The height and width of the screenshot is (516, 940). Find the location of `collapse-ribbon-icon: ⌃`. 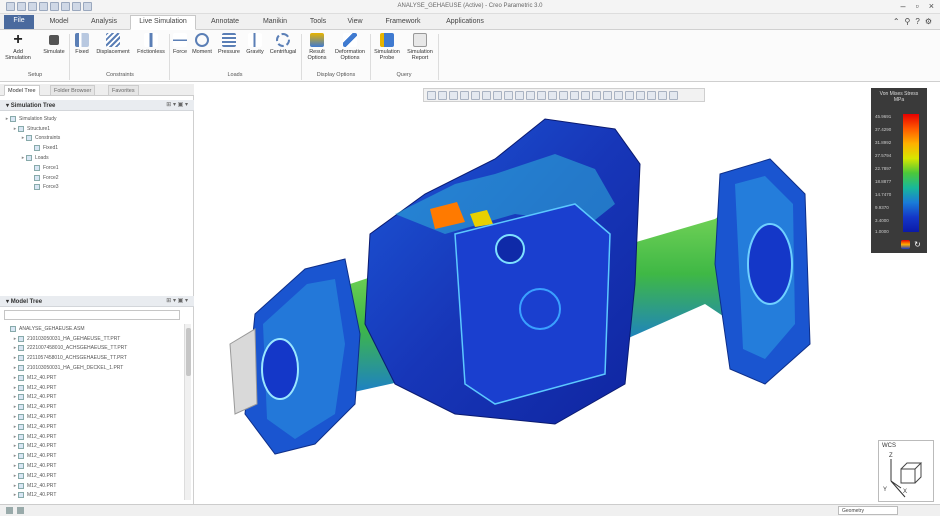

collapse-ribbon-icon: ⌃ is located at coordinates (896, 21).